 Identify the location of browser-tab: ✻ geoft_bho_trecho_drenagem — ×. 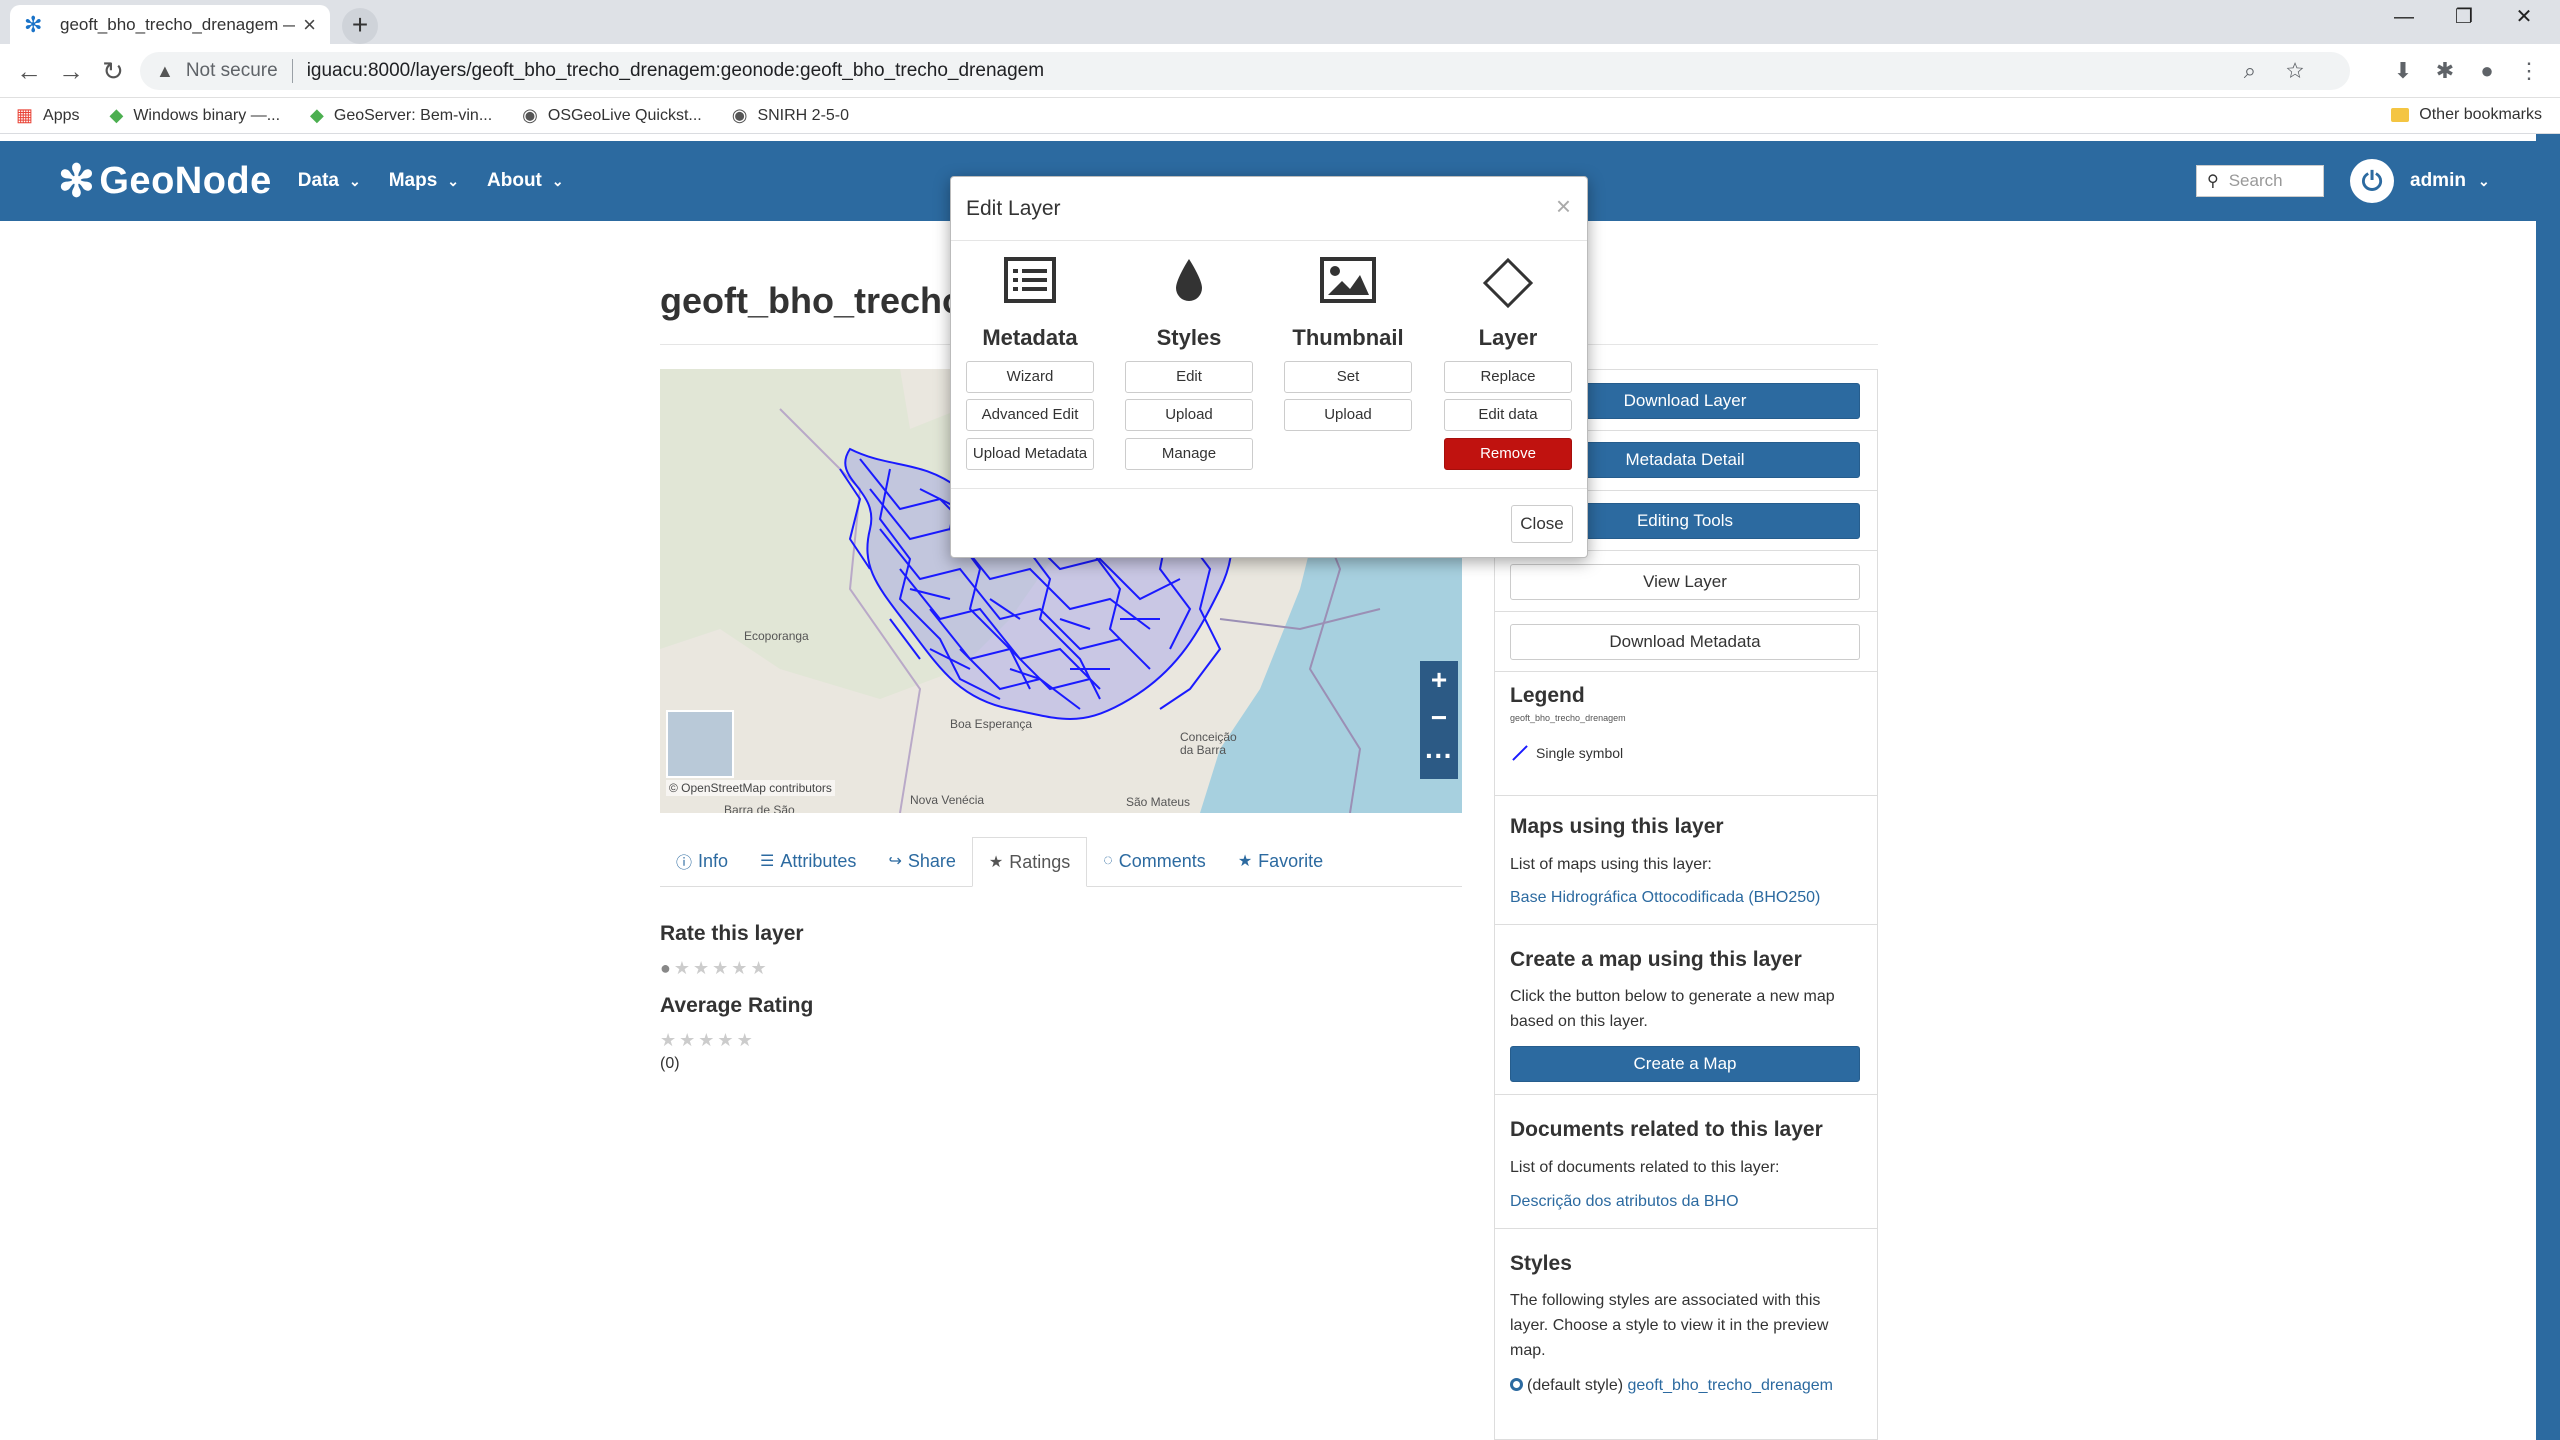
(170, 24).